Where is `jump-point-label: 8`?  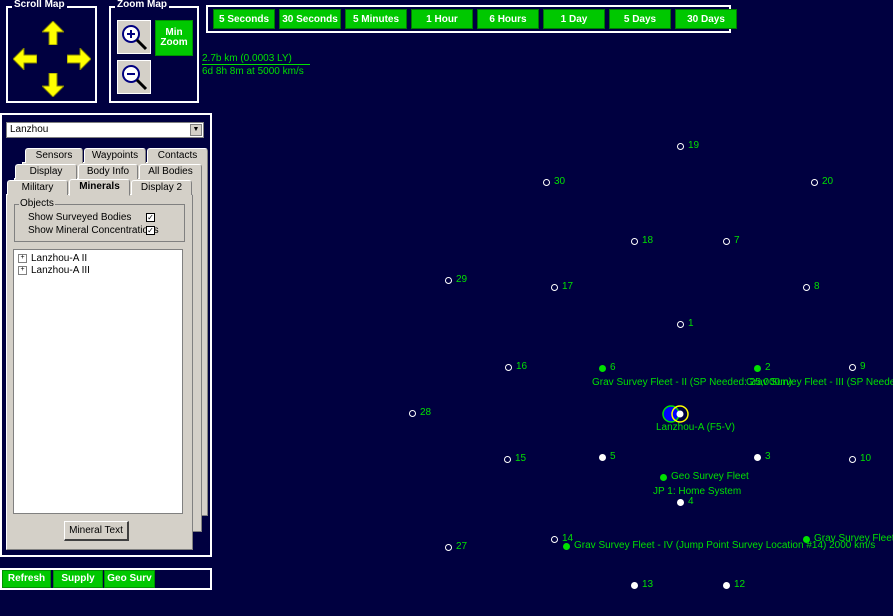
jump-point-label: 8 is located at coordinates (817, 286).